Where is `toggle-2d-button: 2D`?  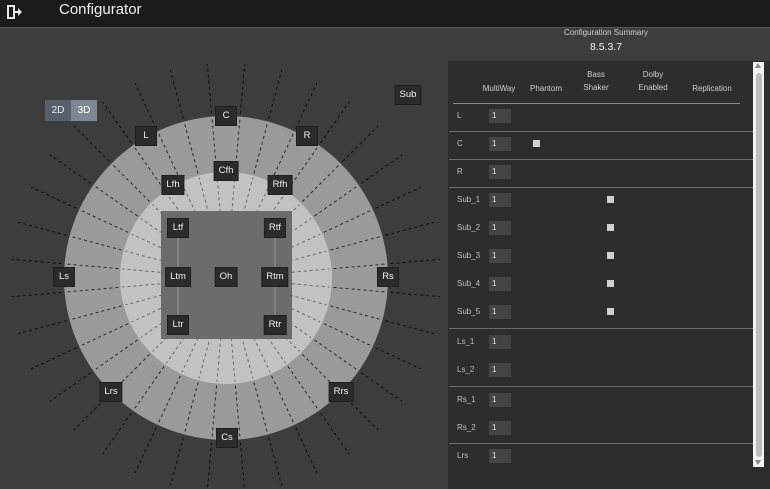
toggle-2d-button: 2D is located at coordinates (58, 110).